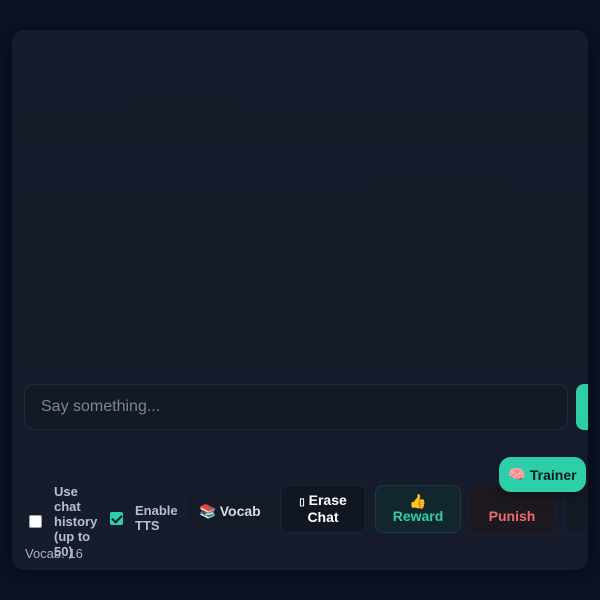 Image resolution: width=600 pixels, height=600 pixels. I want to click on reward-button: 👍 Reward, so click(418, 509).